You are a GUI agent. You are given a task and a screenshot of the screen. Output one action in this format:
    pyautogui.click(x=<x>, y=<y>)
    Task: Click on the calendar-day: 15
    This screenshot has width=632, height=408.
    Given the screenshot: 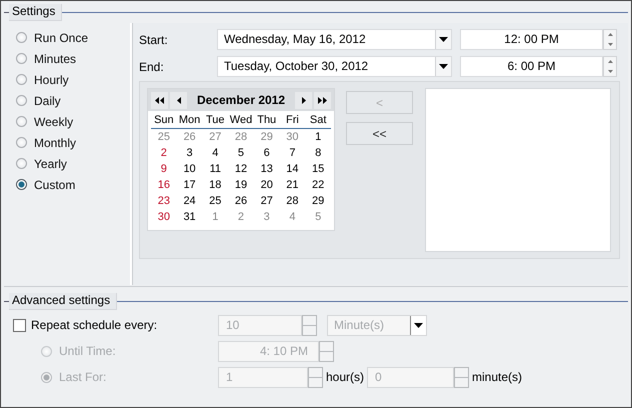 What is the action you would take?
    pyautogui.click(x=318, y=169)
    